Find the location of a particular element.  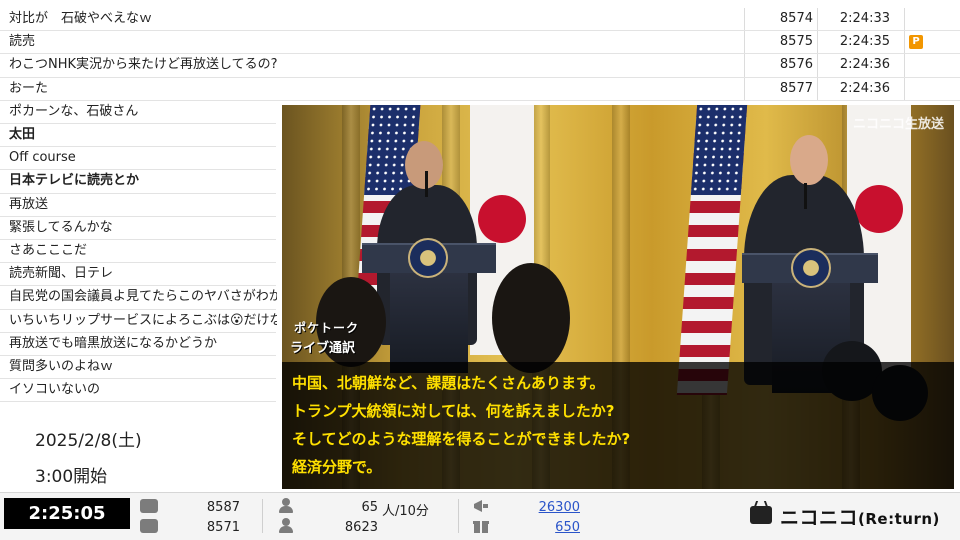

subtitle-line: そしてどのような理解を得ることができましたか? is located at coordinates (461, 439).